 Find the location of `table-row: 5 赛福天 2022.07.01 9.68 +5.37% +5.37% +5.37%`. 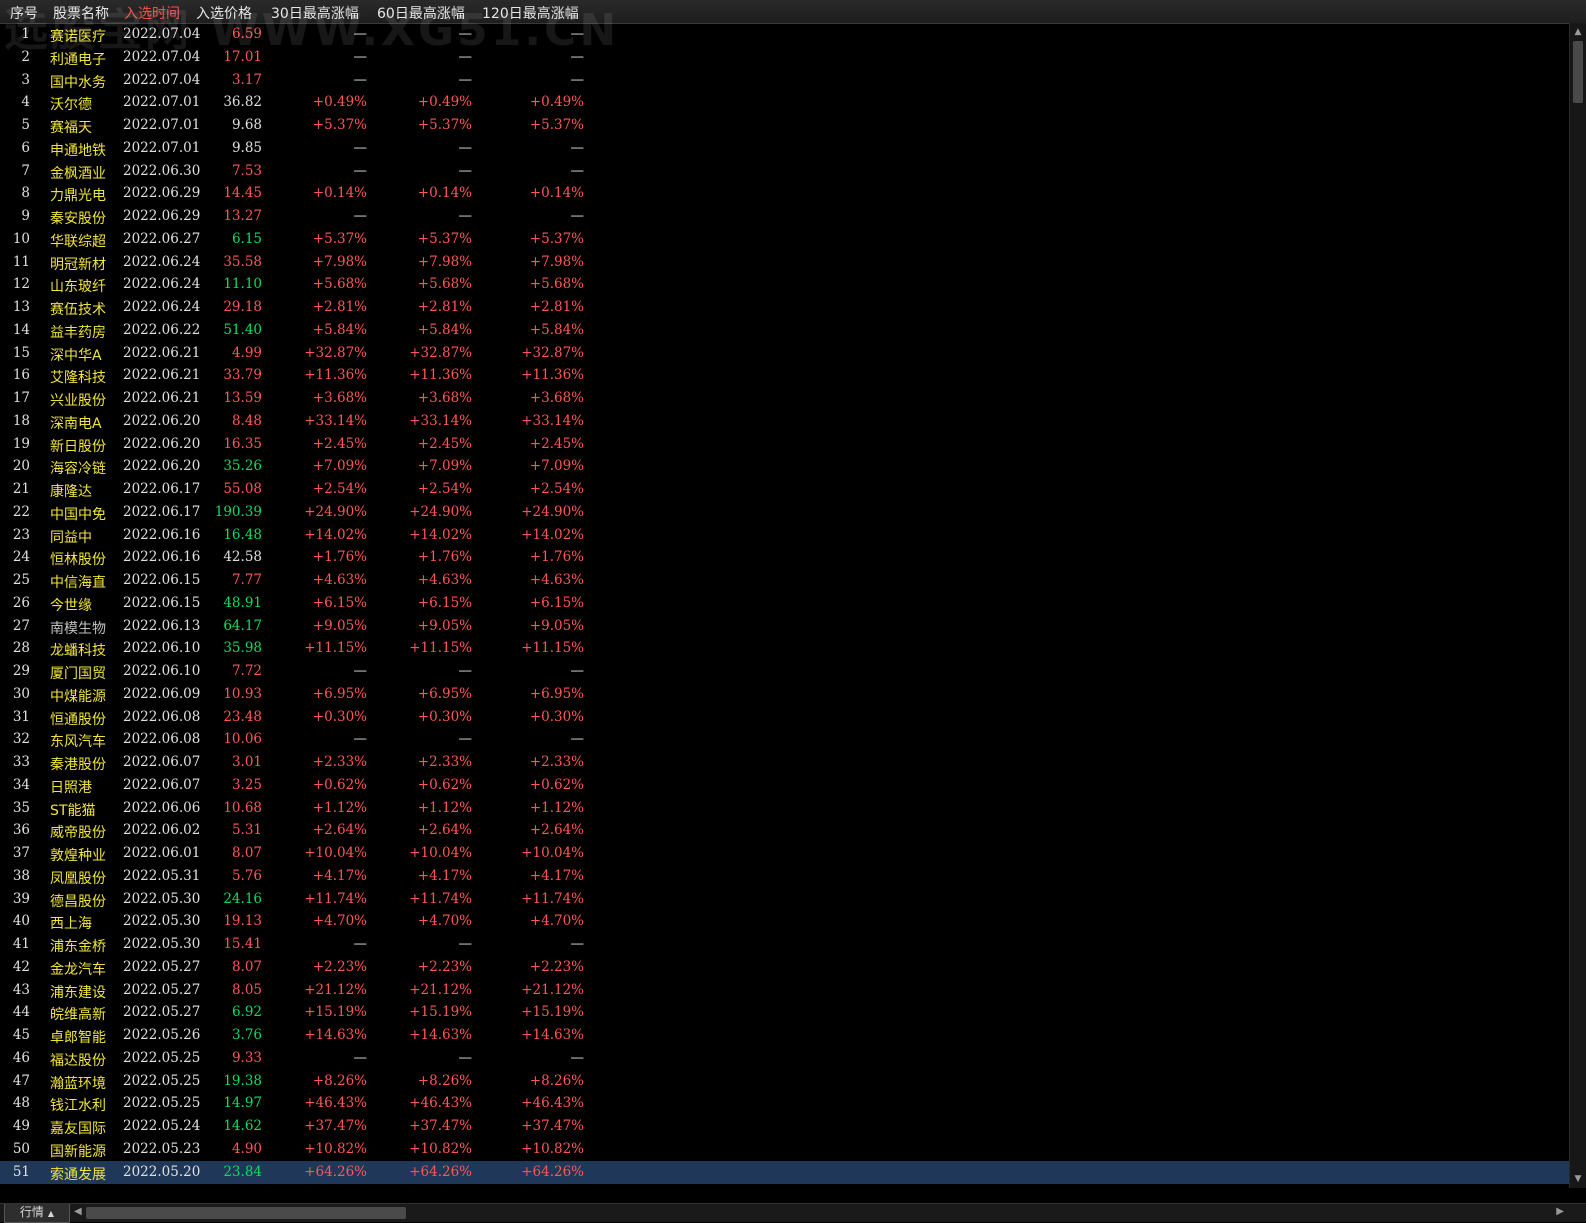

table-row: 5 赛福天 2022.07.01 9.68 +5.37% +5.37% +5.37% is located at coordinates (785, 125).